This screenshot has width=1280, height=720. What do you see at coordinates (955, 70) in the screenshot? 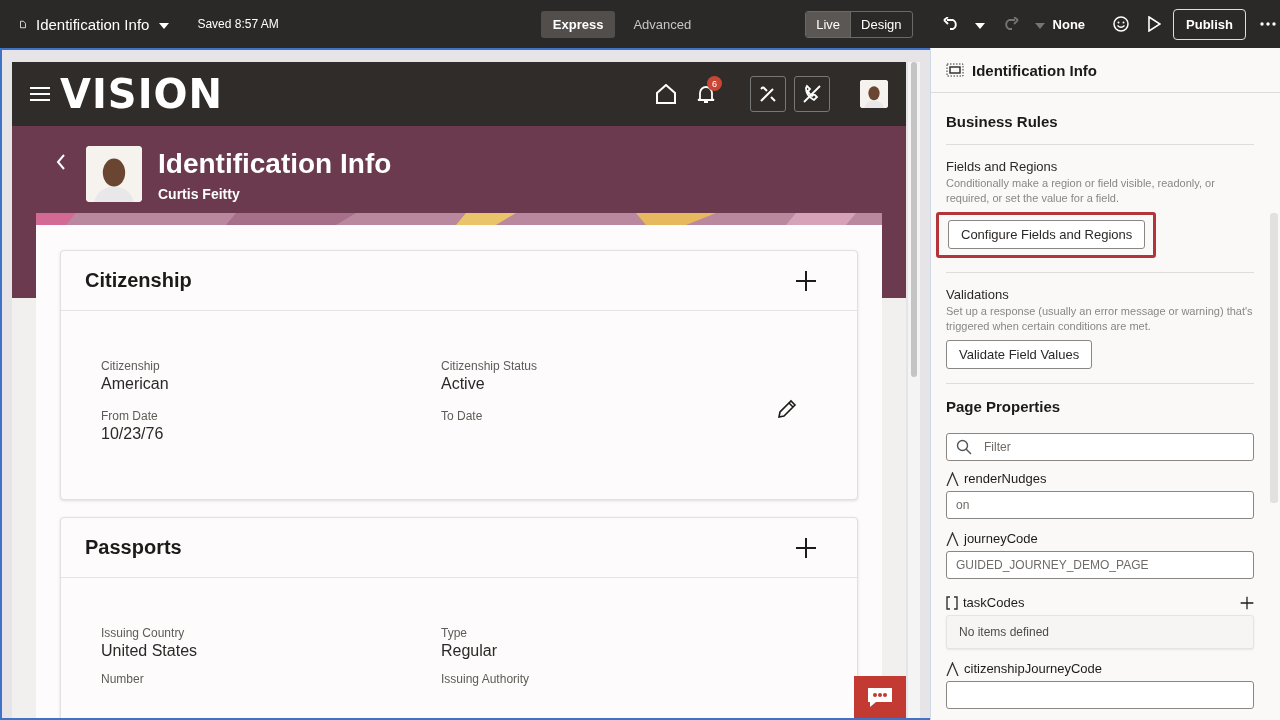
I see `region-icon` at bounding box center [955, 70].